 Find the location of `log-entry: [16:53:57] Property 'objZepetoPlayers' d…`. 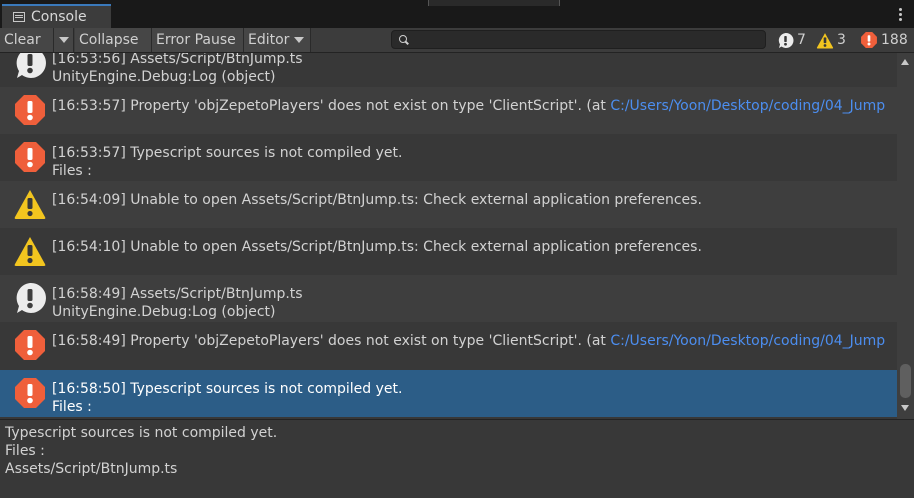

log-entry: [16:53:57] Property 'objZepetoPlayers' d… is located at coordinates (448, 110).